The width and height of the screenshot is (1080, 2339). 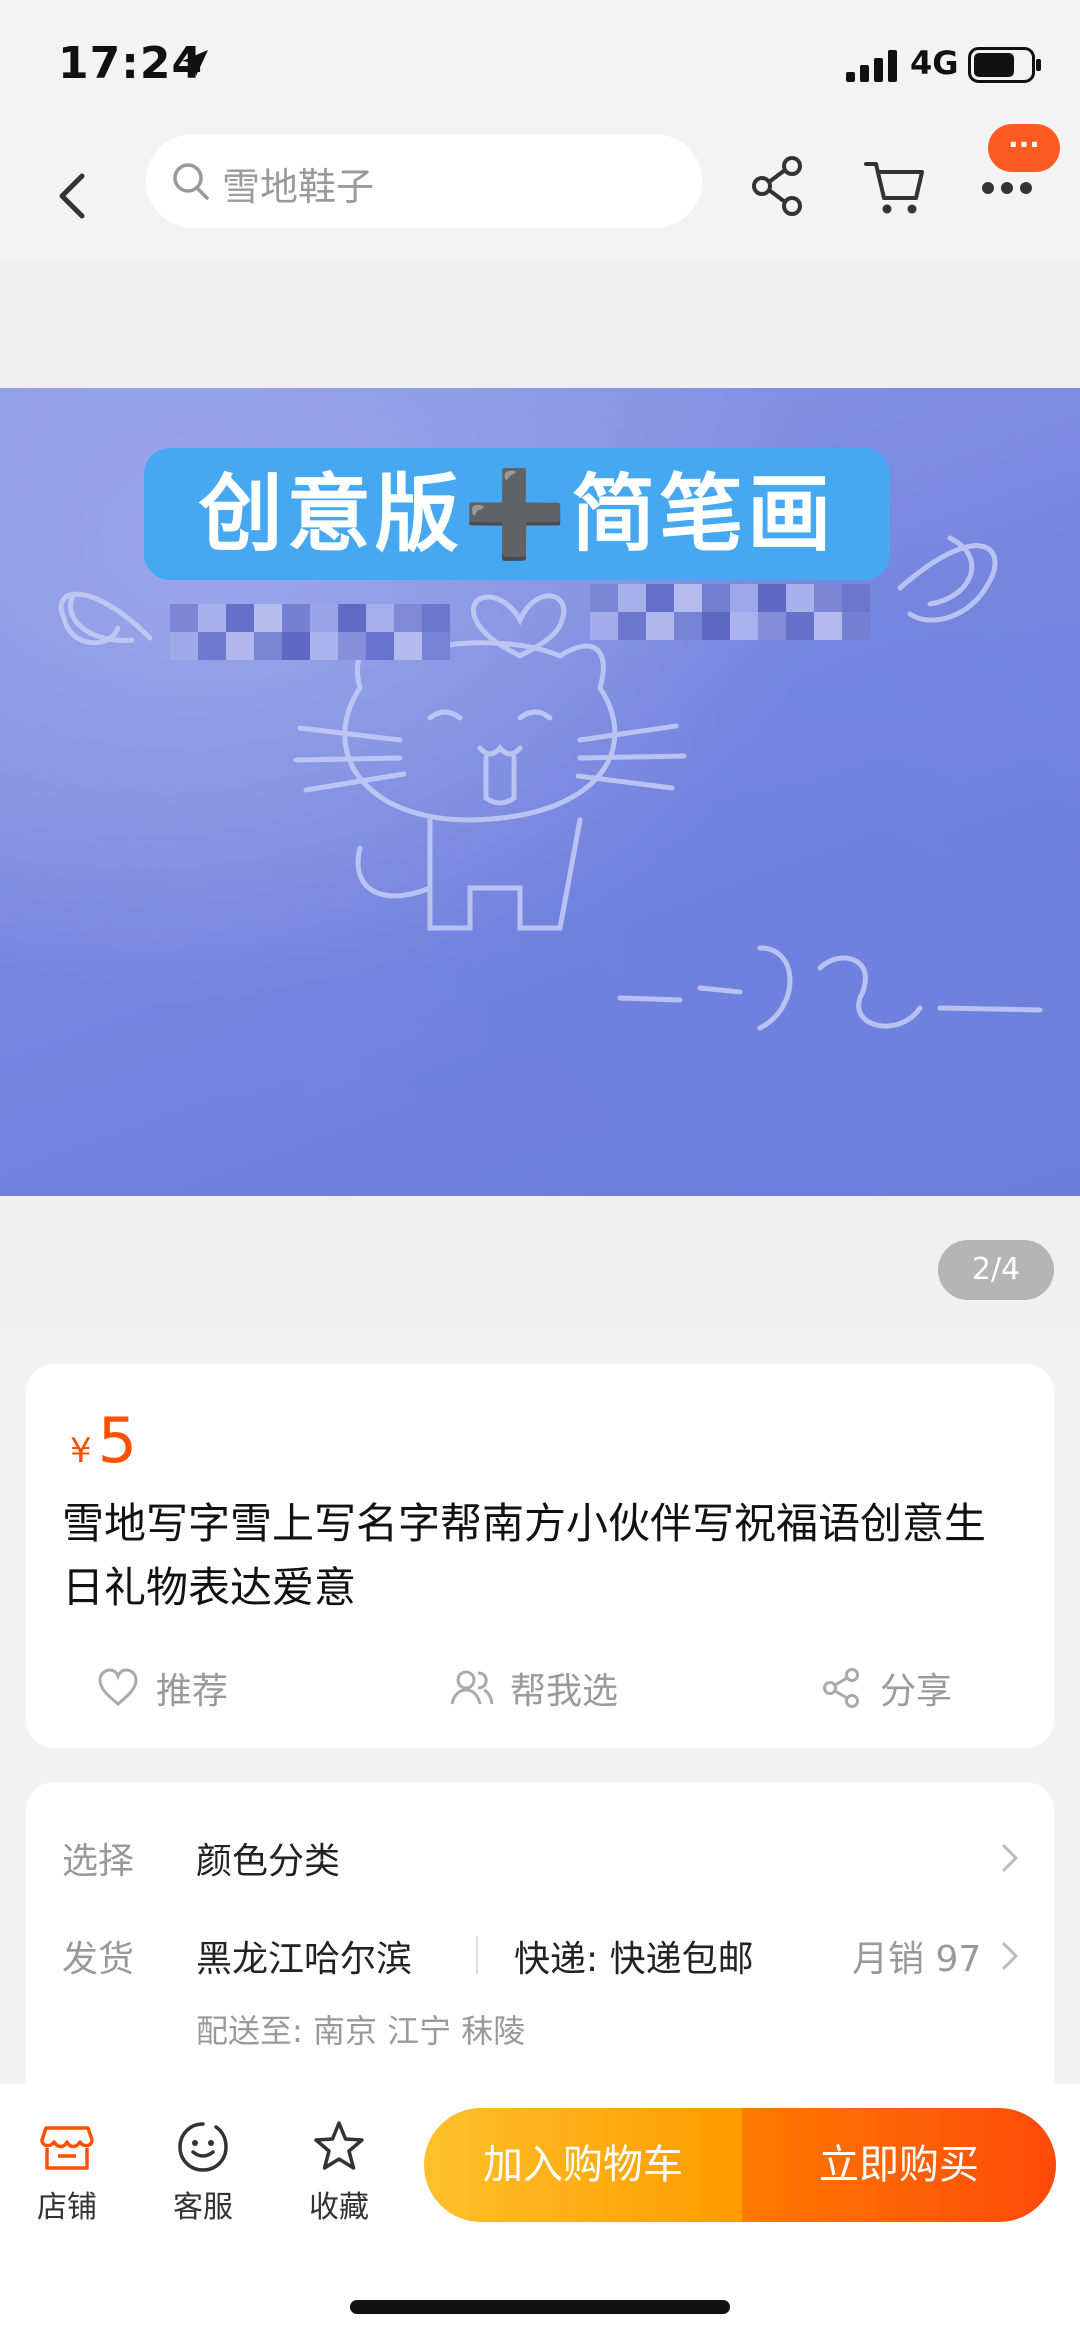 What do you see at coordinates (339, 2145) in the screenshot?
I see `star-icon` at bounding box center [339, 2145].